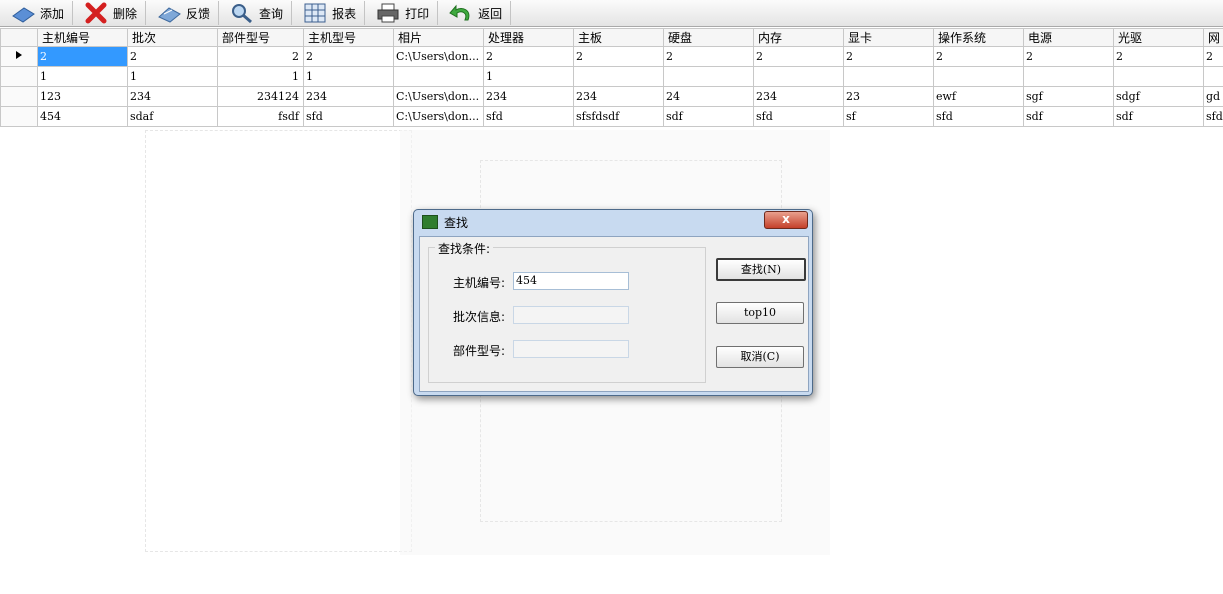 The image size is (1223, 594). Describe the element at coordinates (256, 13) in the screenshot. I see `query-button: 查询` at that location.